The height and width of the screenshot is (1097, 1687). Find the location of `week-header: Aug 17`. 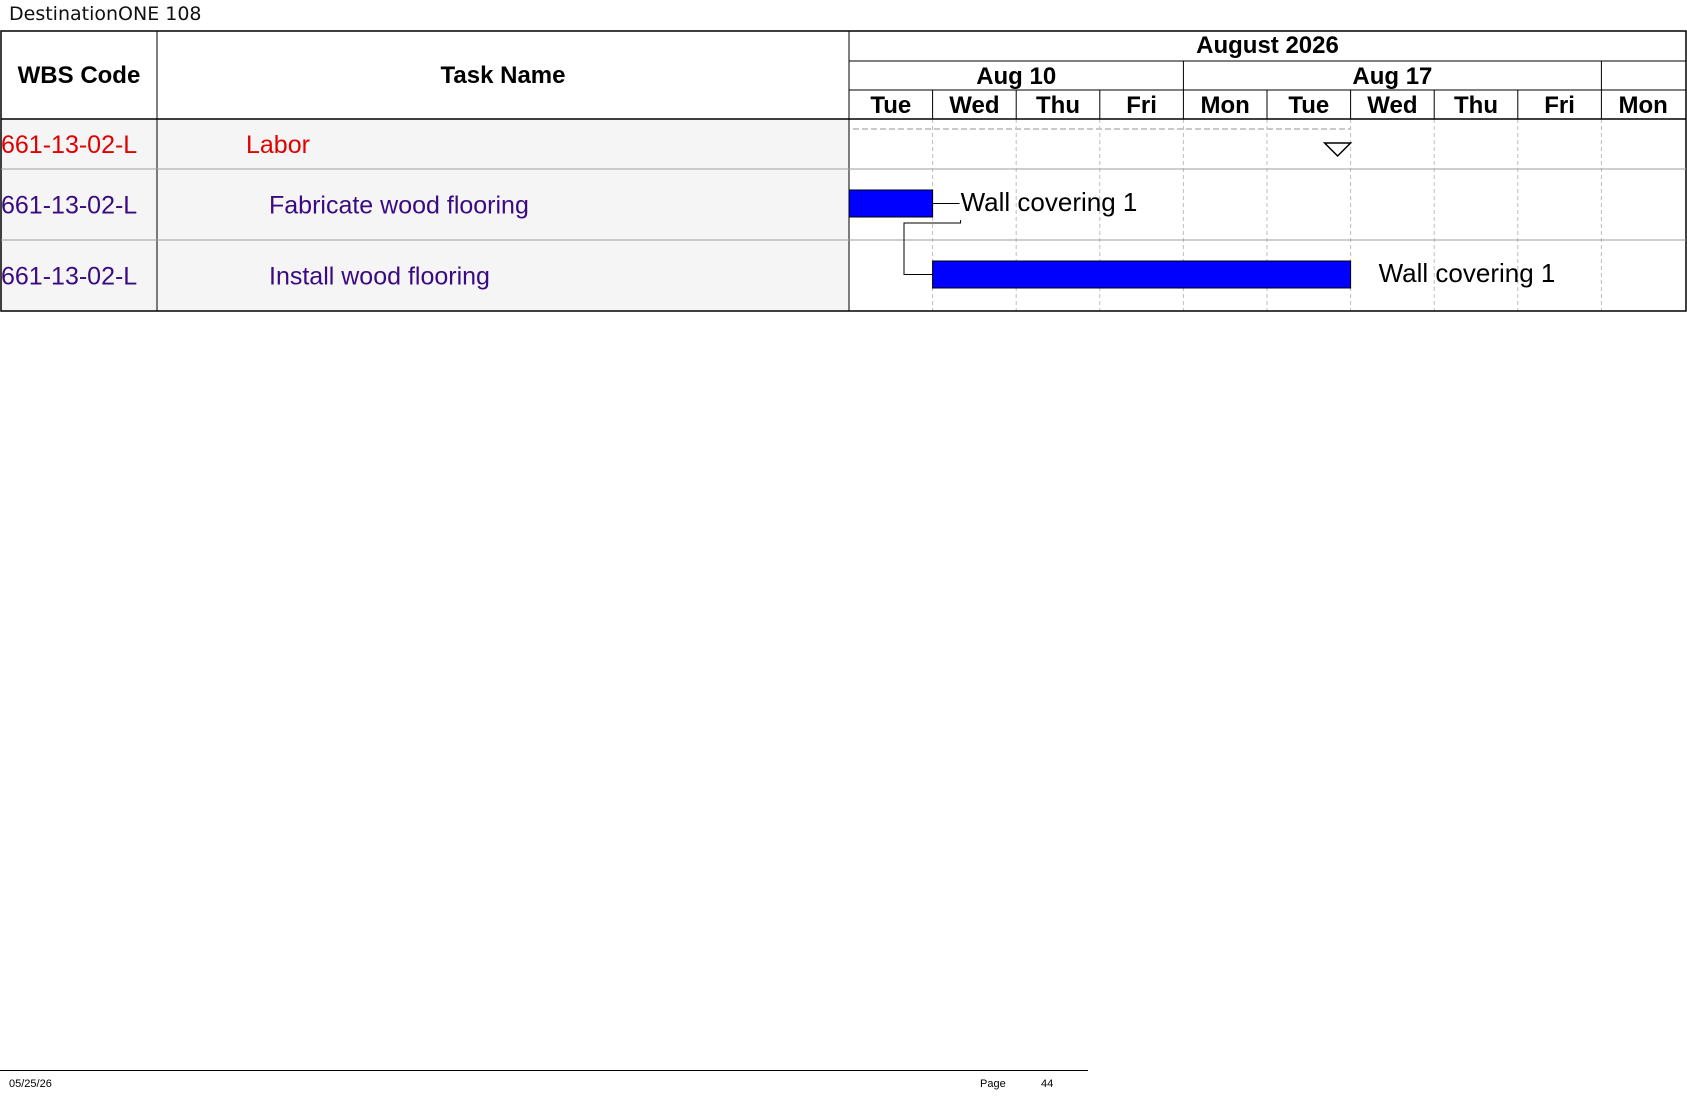

week-header: Aug 17 is located at coordinates (1392, 76).